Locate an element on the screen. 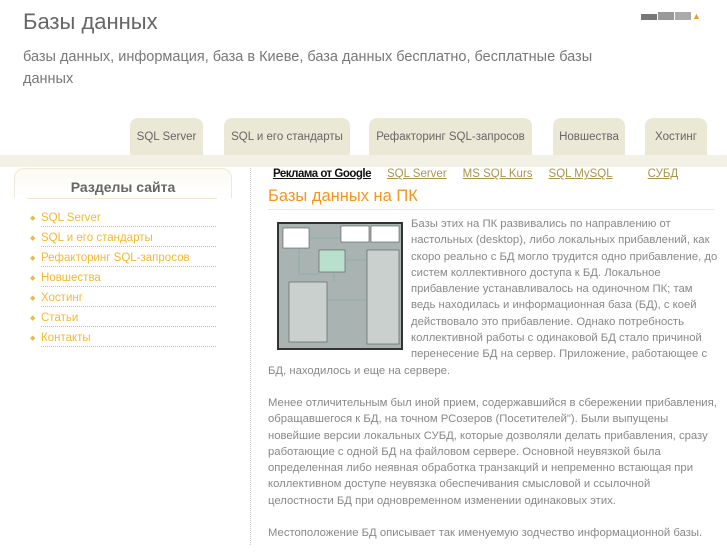 The height and width of the screenshot is (557, 727). tab-news: Новшества is located at coordinates (589, 137).